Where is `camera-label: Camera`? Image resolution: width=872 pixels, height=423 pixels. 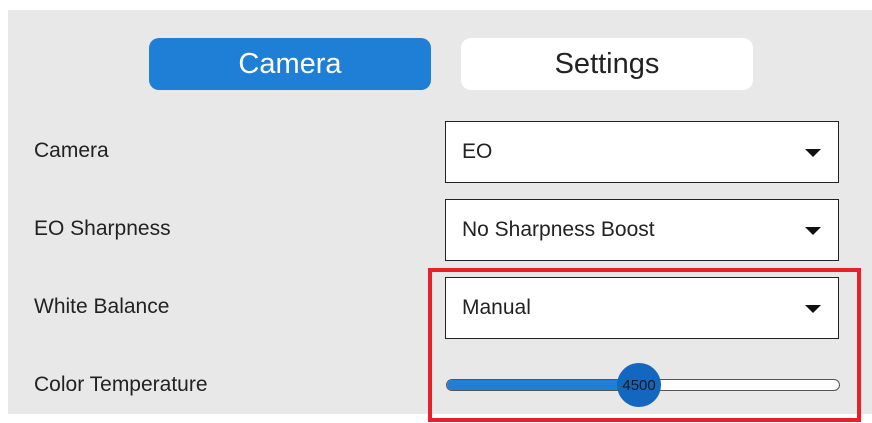
camera-label: Camera is located at coordinates (71, 150).